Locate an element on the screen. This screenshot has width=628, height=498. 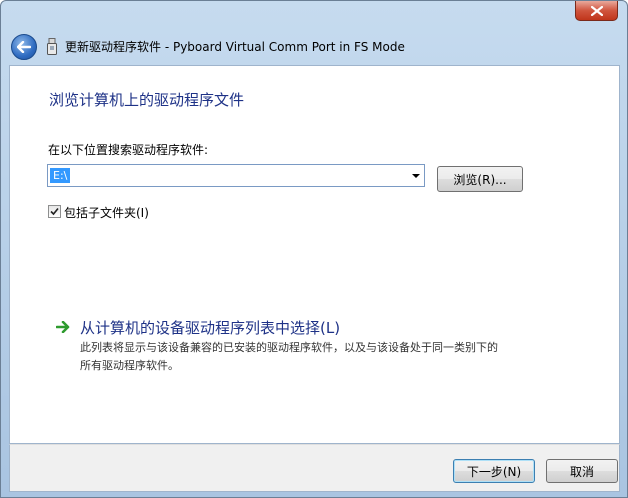
next-button: 下一步(N) is located at coordinates (494, 471).